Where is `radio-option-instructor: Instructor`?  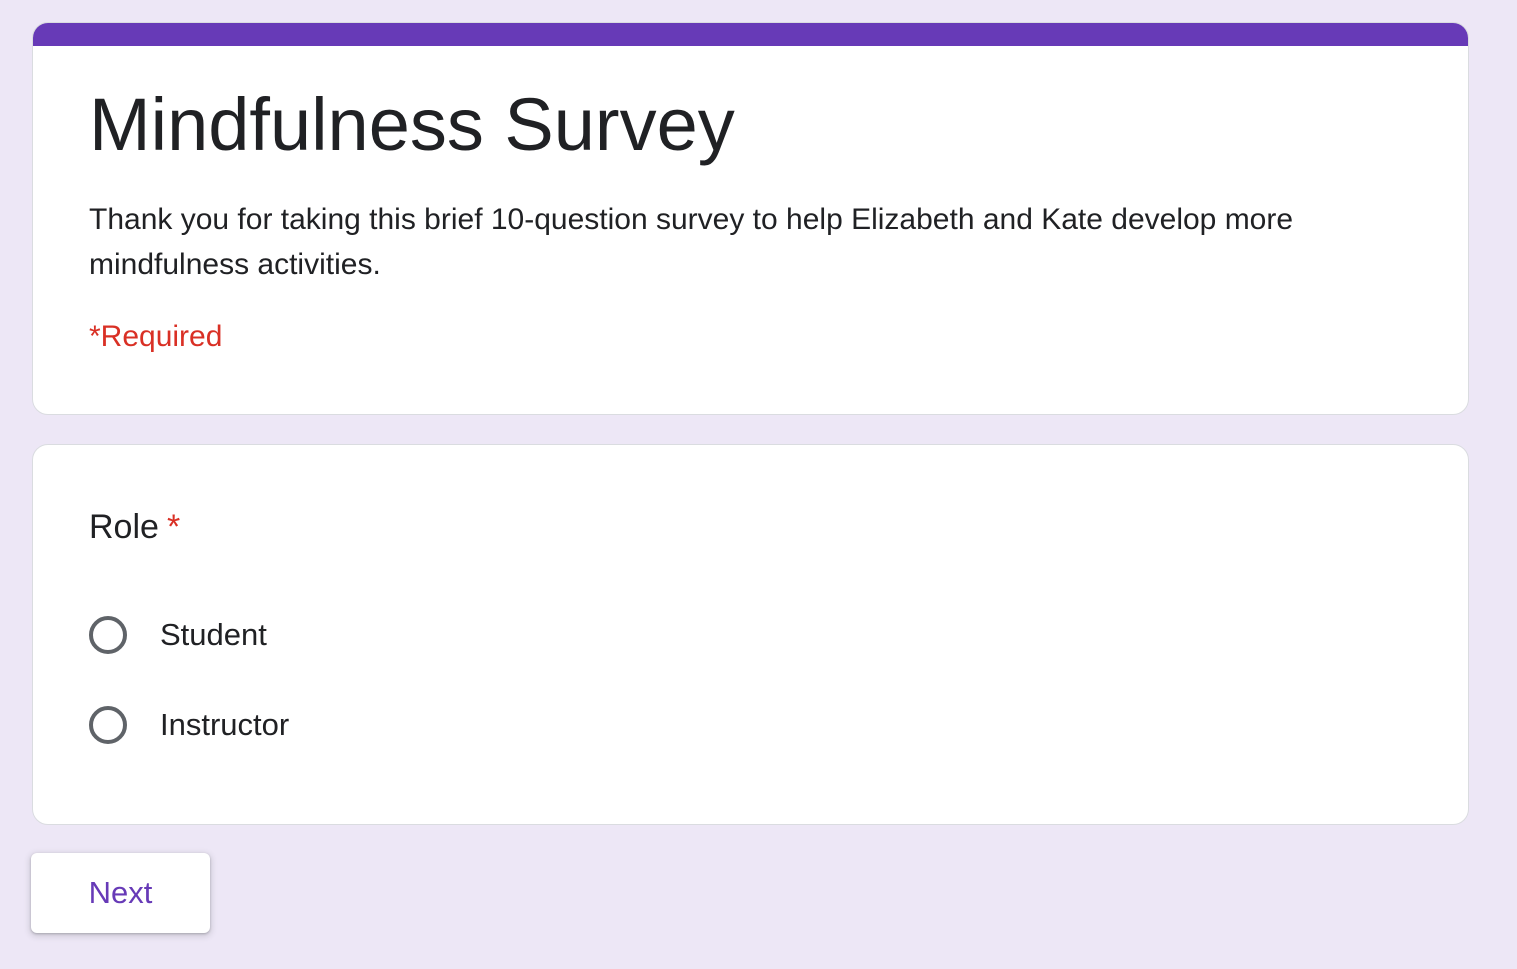 radio-option-instructor: Instructor is located at coordinates (189, 725).